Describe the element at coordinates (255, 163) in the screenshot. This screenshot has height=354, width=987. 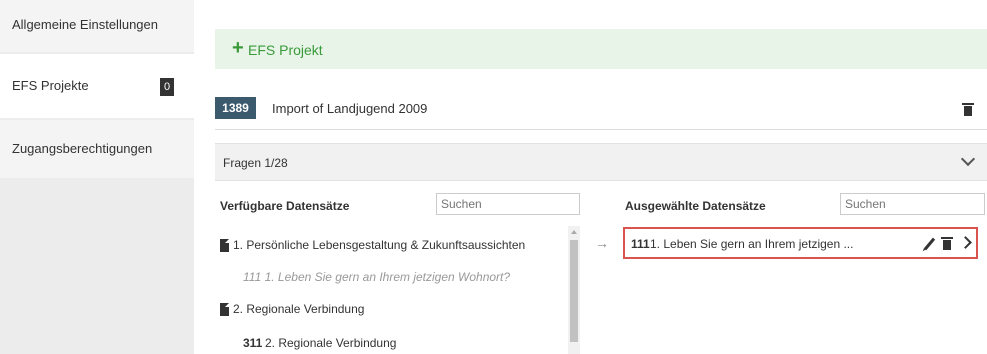
I see `fragen-label: Fragen 1/28` at that location.